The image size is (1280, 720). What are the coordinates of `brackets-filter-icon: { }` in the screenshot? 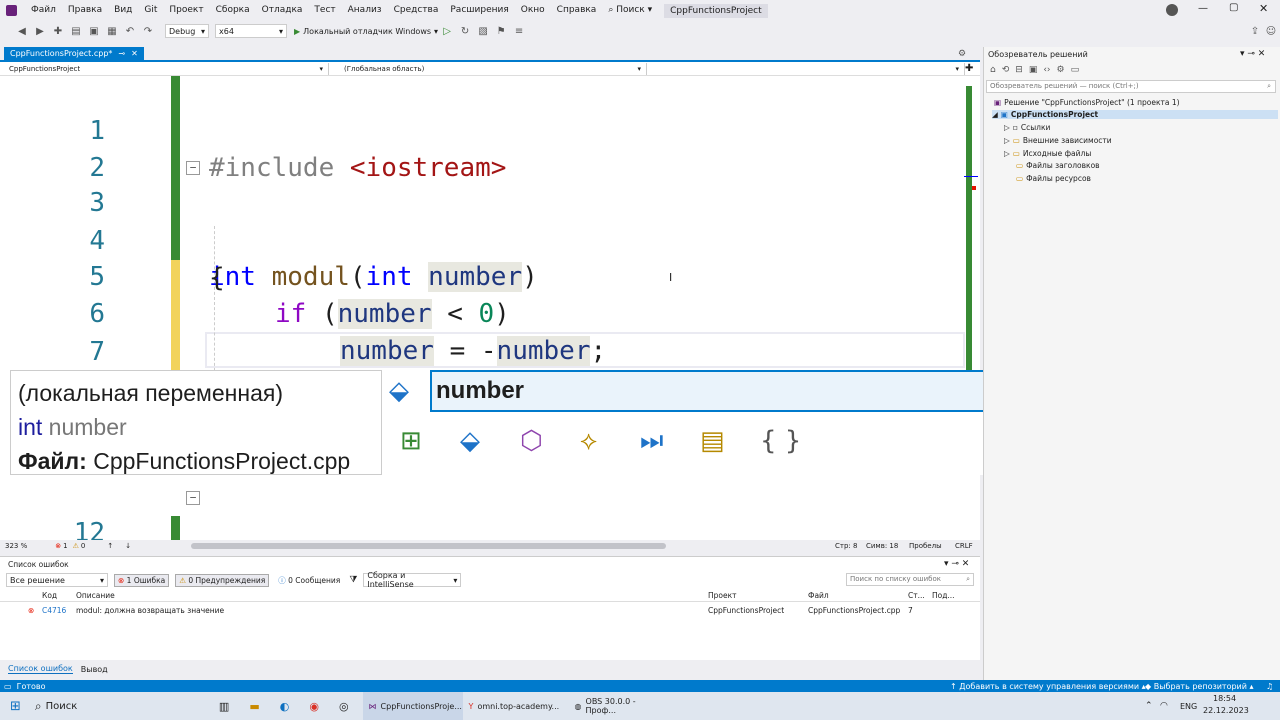 It's located at (780, 441).